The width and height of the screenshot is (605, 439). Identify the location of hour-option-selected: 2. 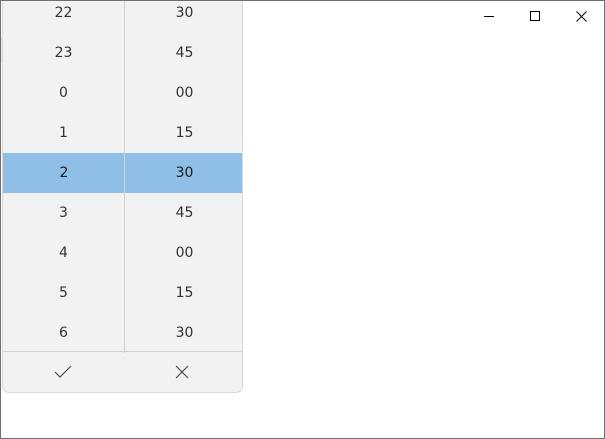
(64, 173).